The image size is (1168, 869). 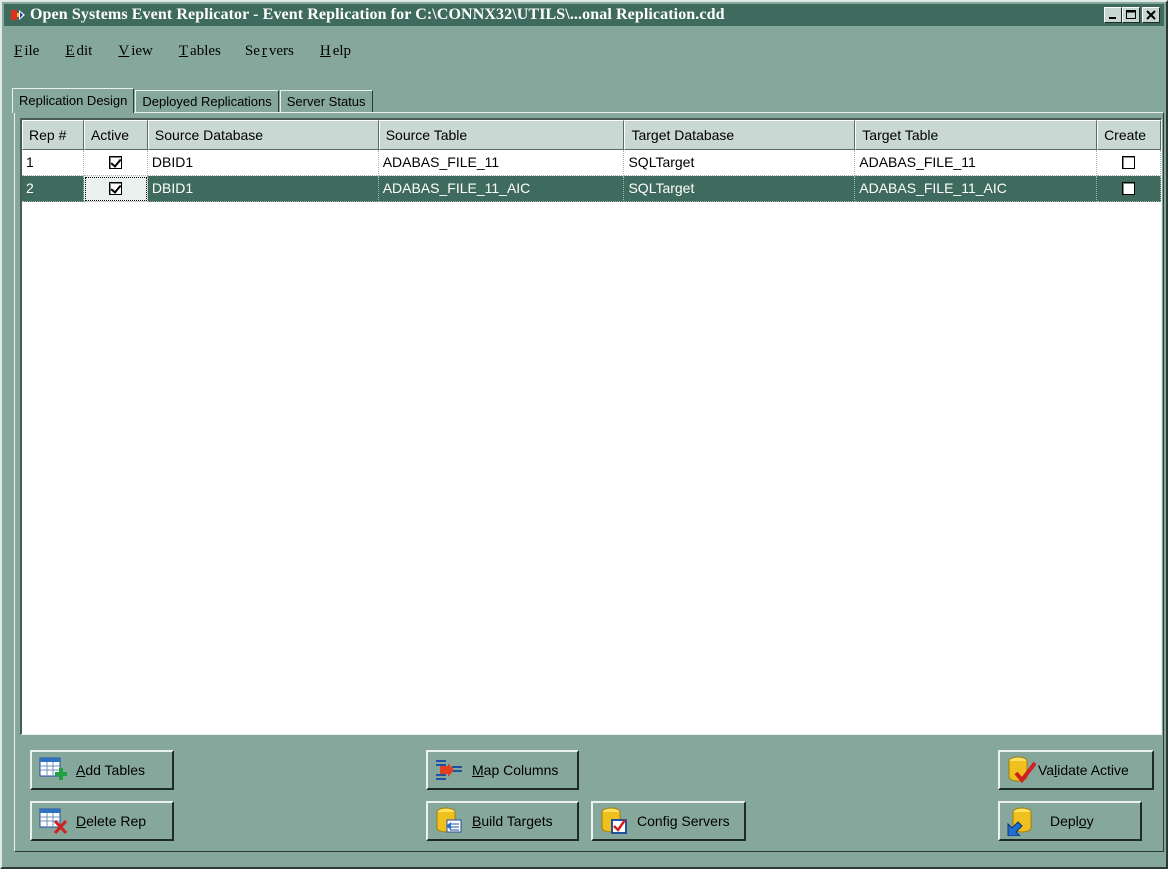 What do you see at coordinates (199, 54) in the screenshot?
I see `menu-tables: Tables` at bounding box center [199, 54].